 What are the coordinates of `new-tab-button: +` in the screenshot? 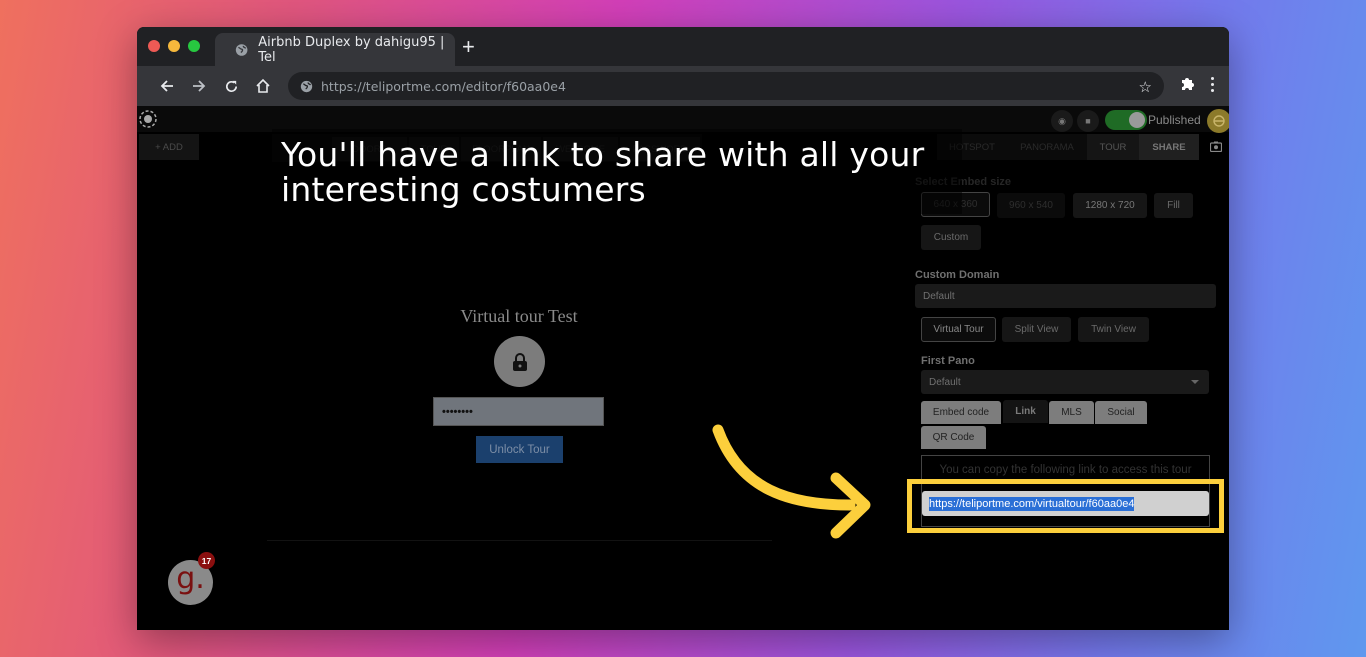 It's located at (468, 47).